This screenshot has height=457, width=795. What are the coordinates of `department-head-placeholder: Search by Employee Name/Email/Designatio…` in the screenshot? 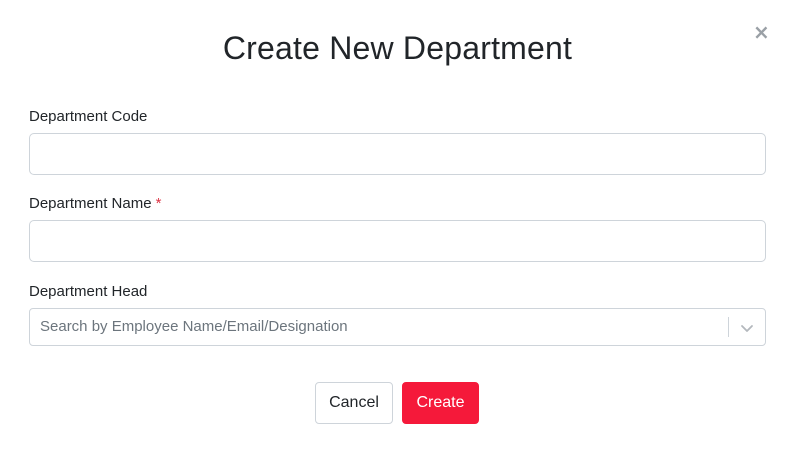 It's located at (194, 326).